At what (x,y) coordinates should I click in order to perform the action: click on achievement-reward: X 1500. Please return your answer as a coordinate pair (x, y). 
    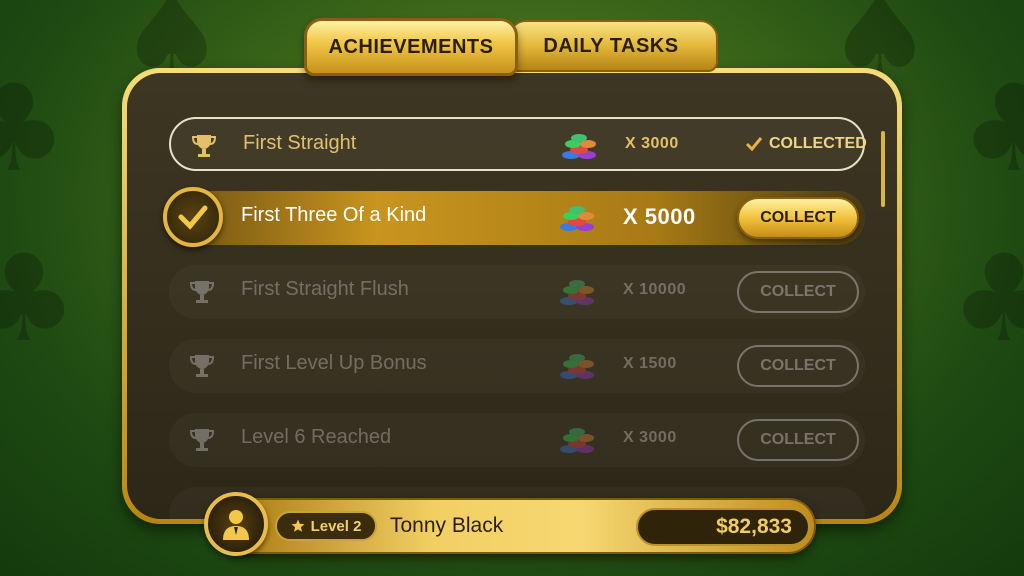
    Looking at the image, I should click on (650, 363).